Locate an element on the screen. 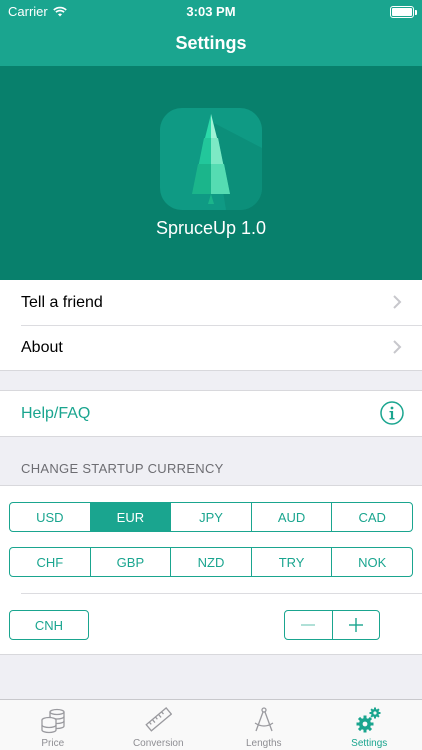 The width and height of the screenshot is (422, 750). currency-jpy-button: JPY is located at coordinates (210, 517).